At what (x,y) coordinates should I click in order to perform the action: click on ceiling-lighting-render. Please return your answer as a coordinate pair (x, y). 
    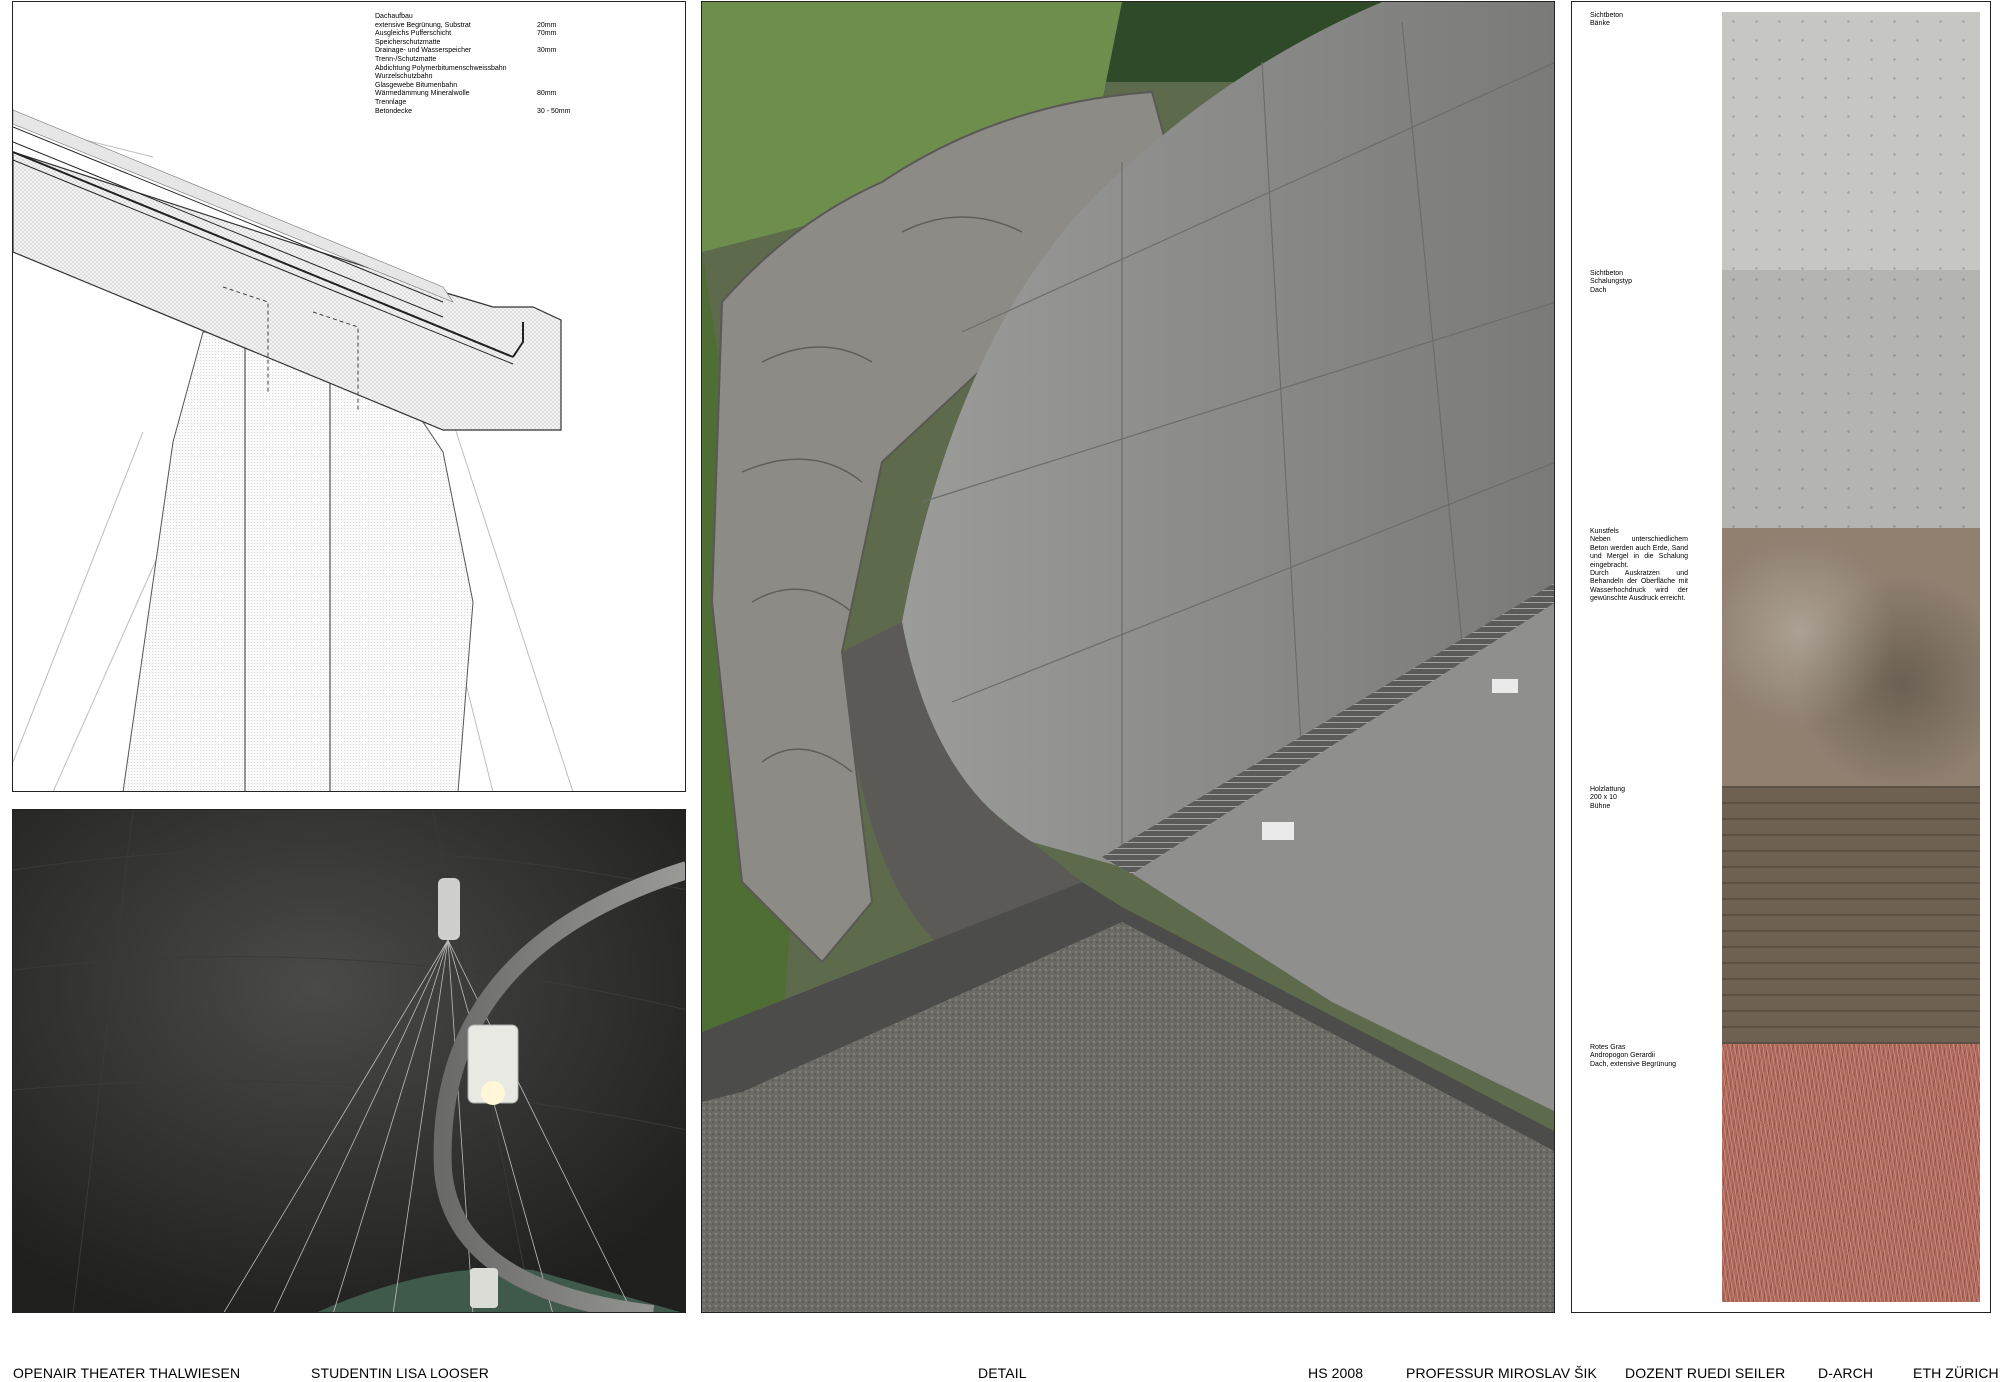
    Looking at the image, I should click on (349, 1061).